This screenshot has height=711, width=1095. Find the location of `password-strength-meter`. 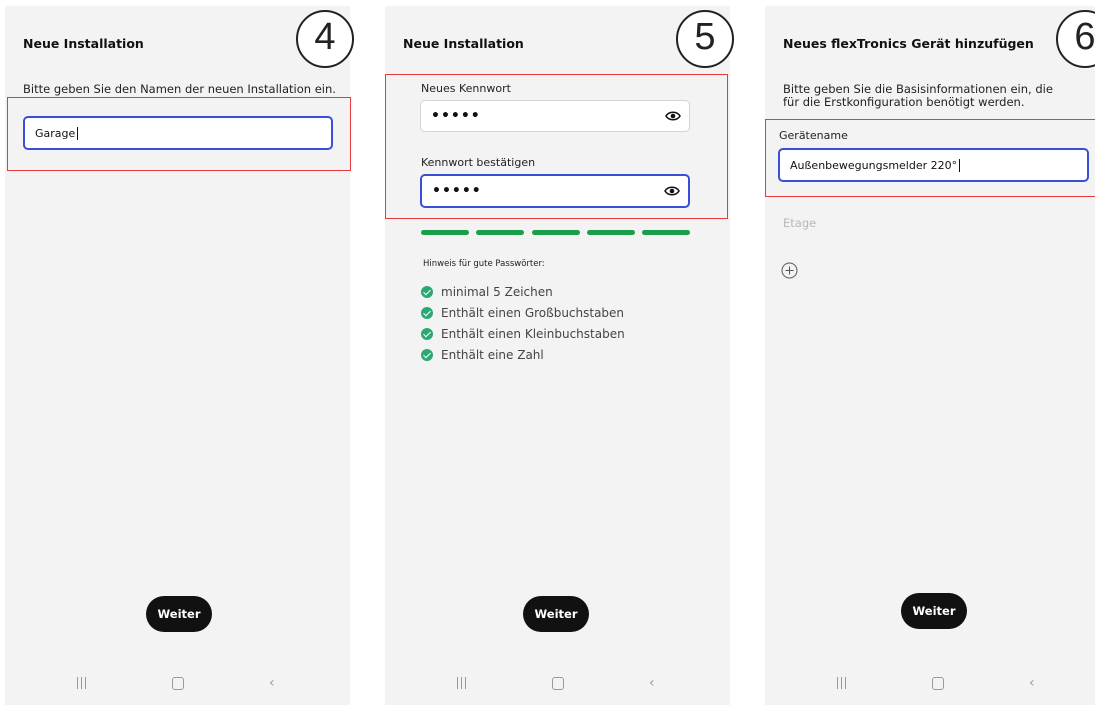

password-strength-meter is located at coordinates (556, 233).